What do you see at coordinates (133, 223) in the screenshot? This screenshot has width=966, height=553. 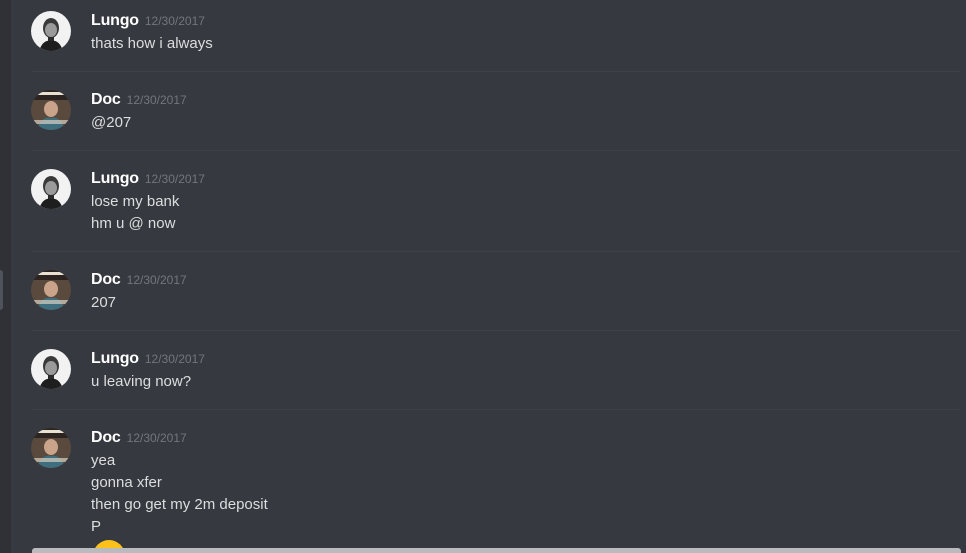 I see `message-text: hm u @ now` at bounding box center [133, 223].